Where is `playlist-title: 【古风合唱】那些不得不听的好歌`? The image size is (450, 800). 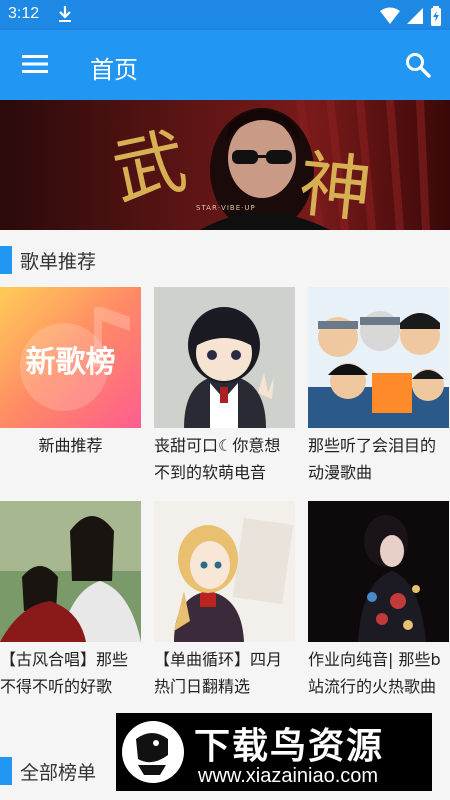
playlist-title: 【古风合唱】那些不得不听的好歌 is located at coordinates (64, 673).